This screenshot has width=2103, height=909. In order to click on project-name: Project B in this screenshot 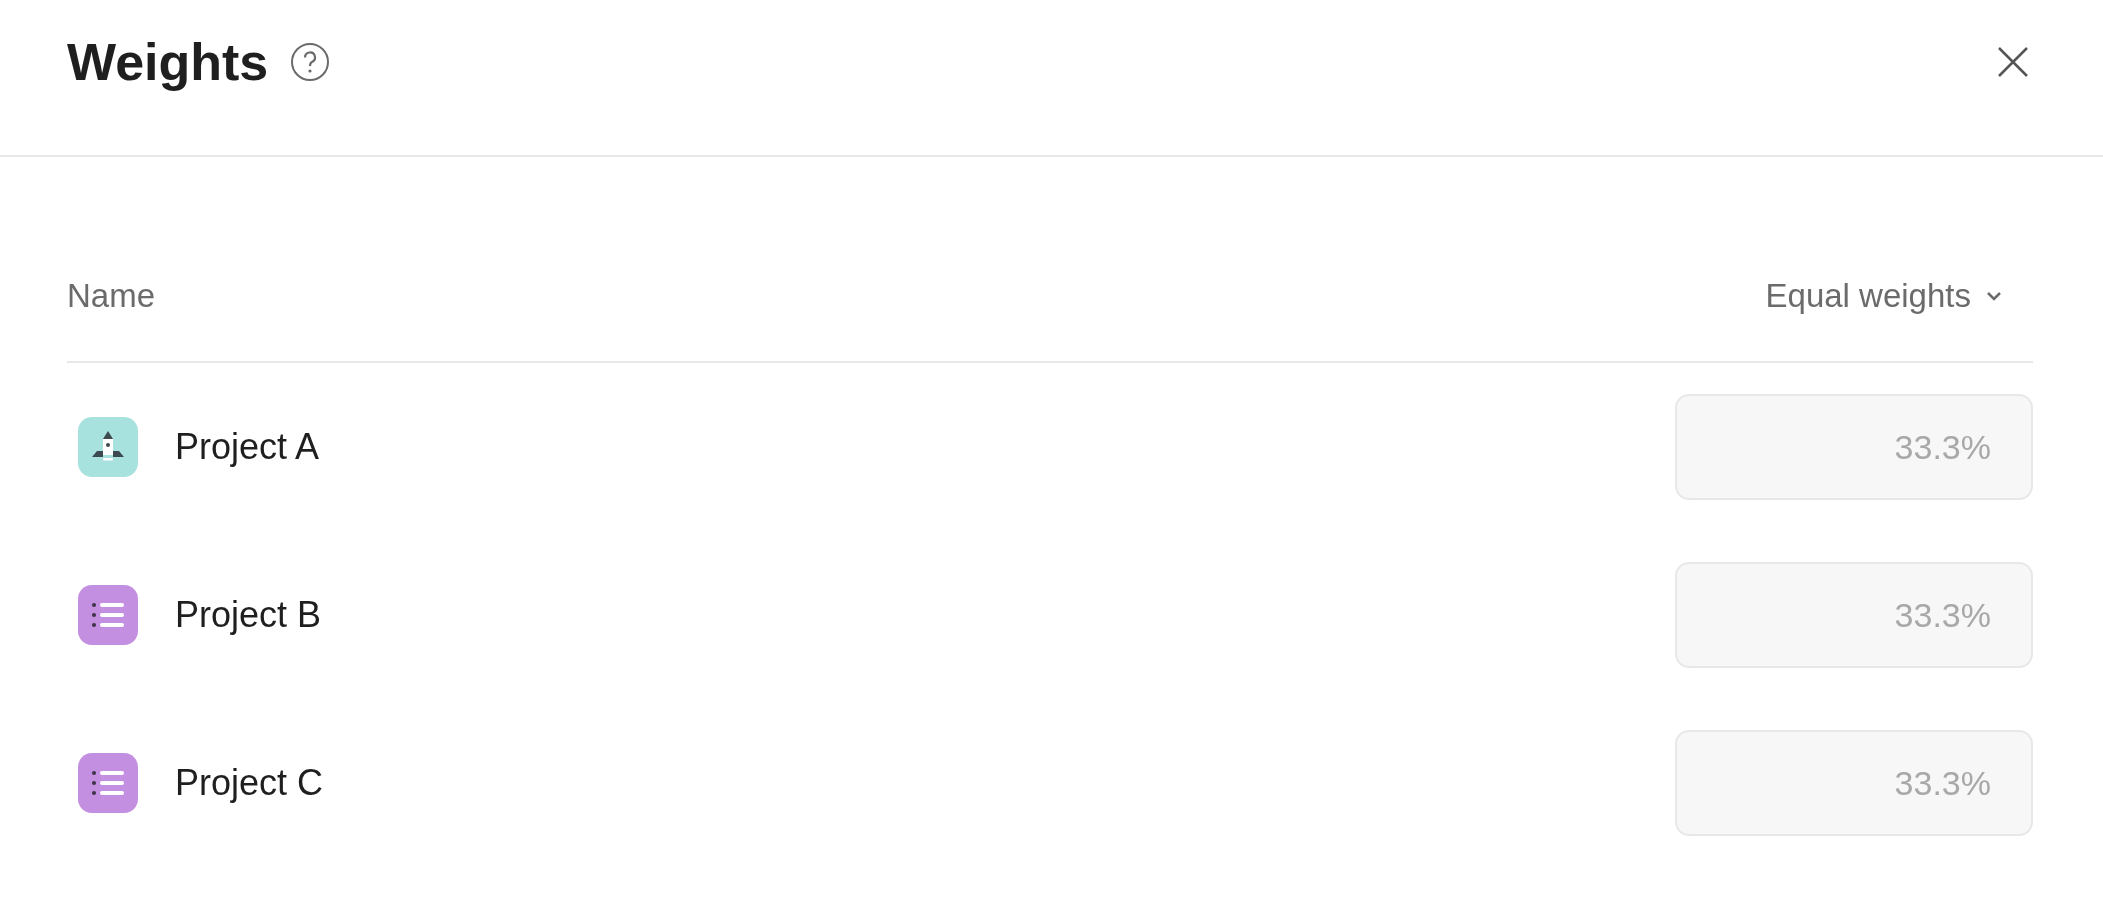, I will do `click(249, 615)`.